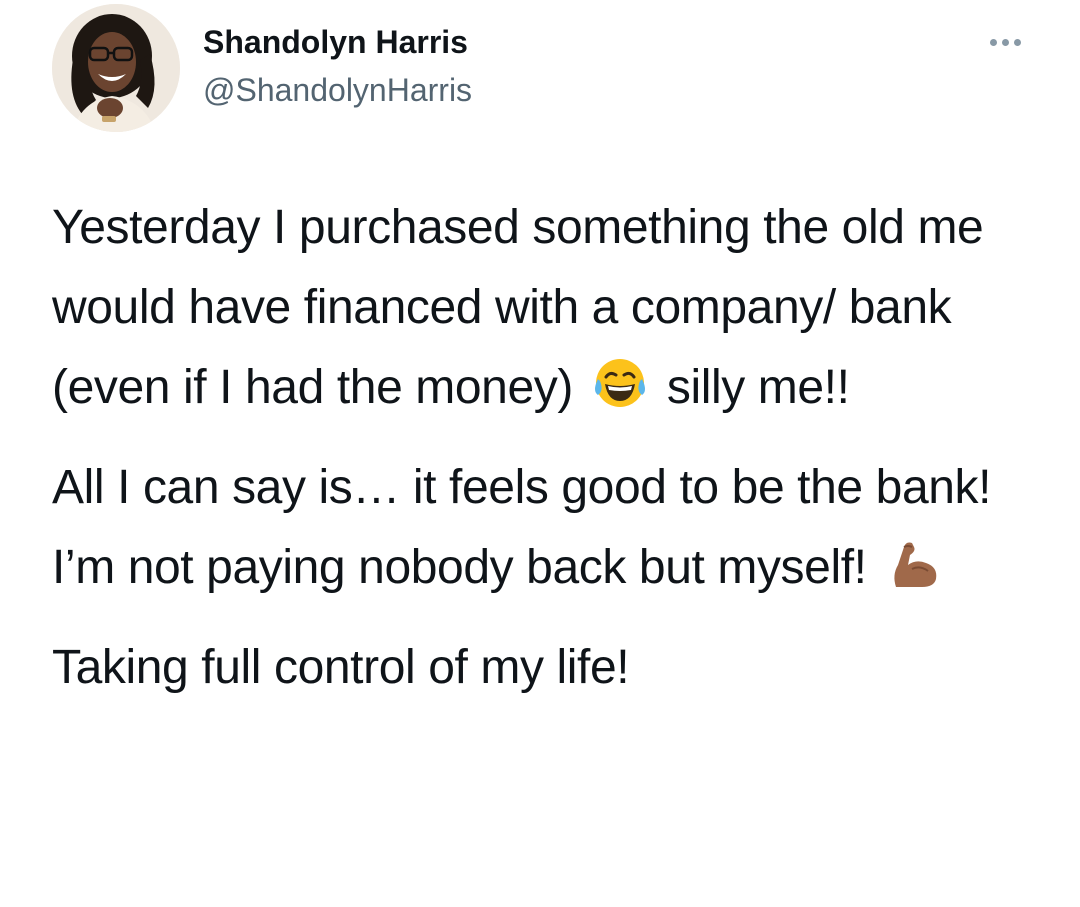  I want to click on tweet-paragraph: Taking full control of my life!, so click(547, 668).